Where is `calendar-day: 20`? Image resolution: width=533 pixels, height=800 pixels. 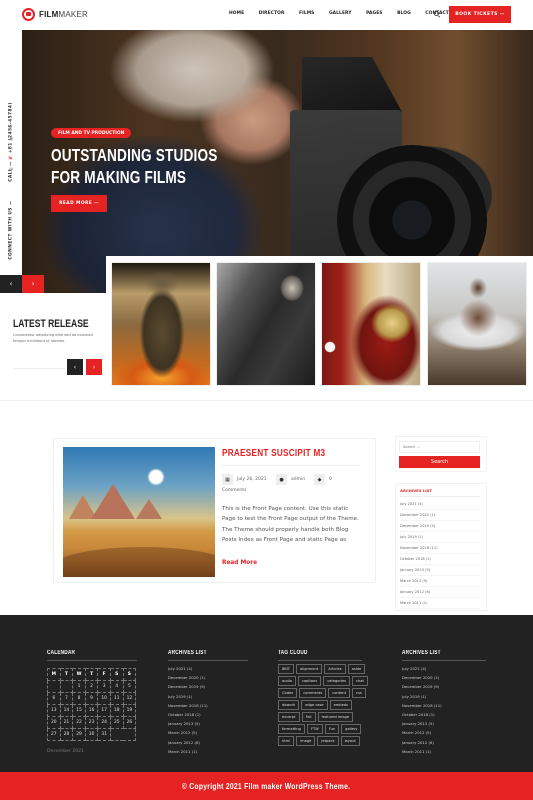
calendar-day: 20 is located at coordinates (54, 722).